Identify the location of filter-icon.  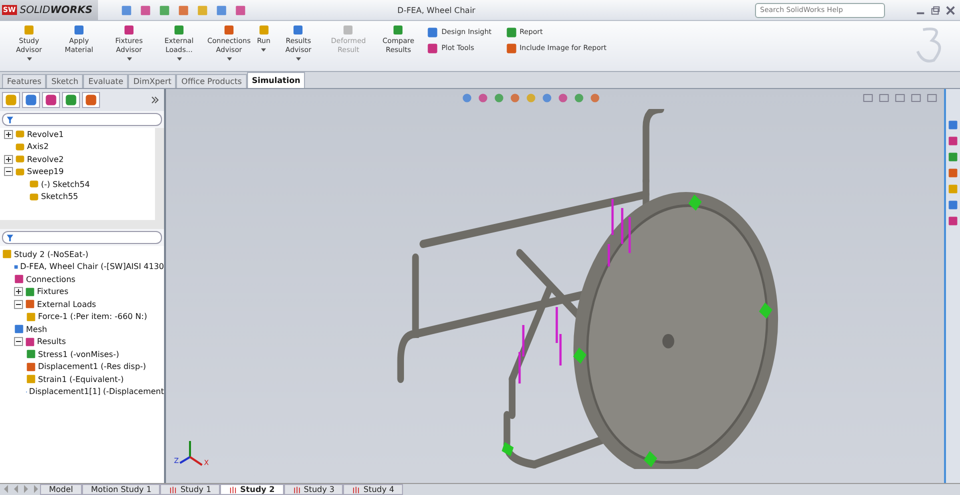
(10, 238).